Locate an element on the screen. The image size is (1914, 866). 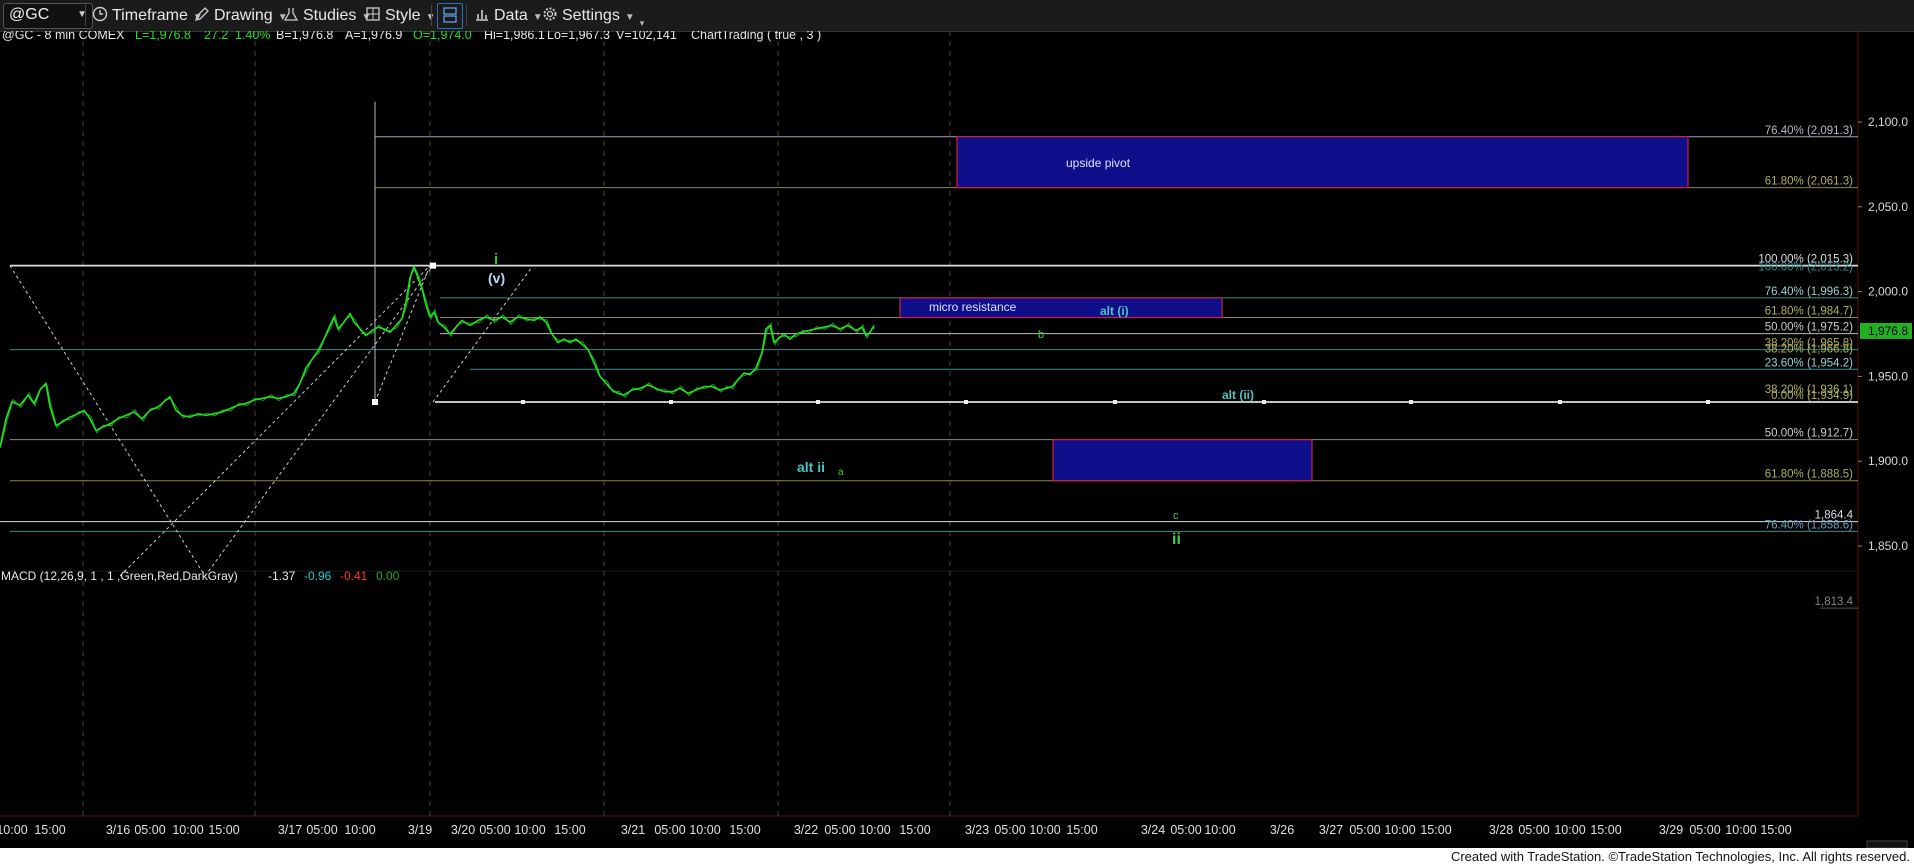
studies-menu: Studies ▼ is located at coordinates (327, 15).